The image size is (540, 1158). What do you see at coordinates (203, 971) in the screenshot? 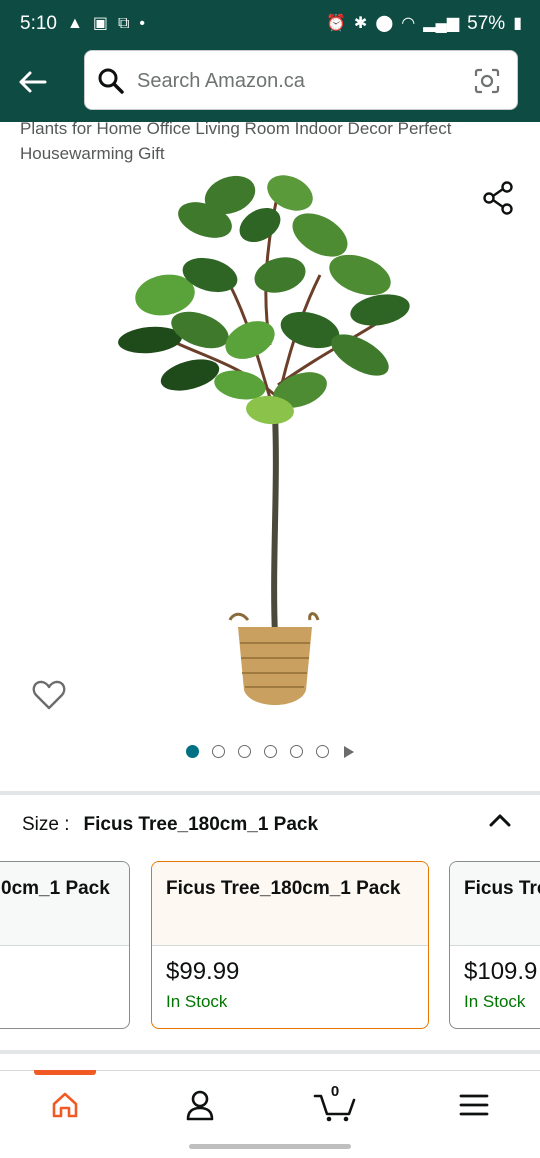
I see `size-option-price: $99.99` at bounding box center [203, 971].